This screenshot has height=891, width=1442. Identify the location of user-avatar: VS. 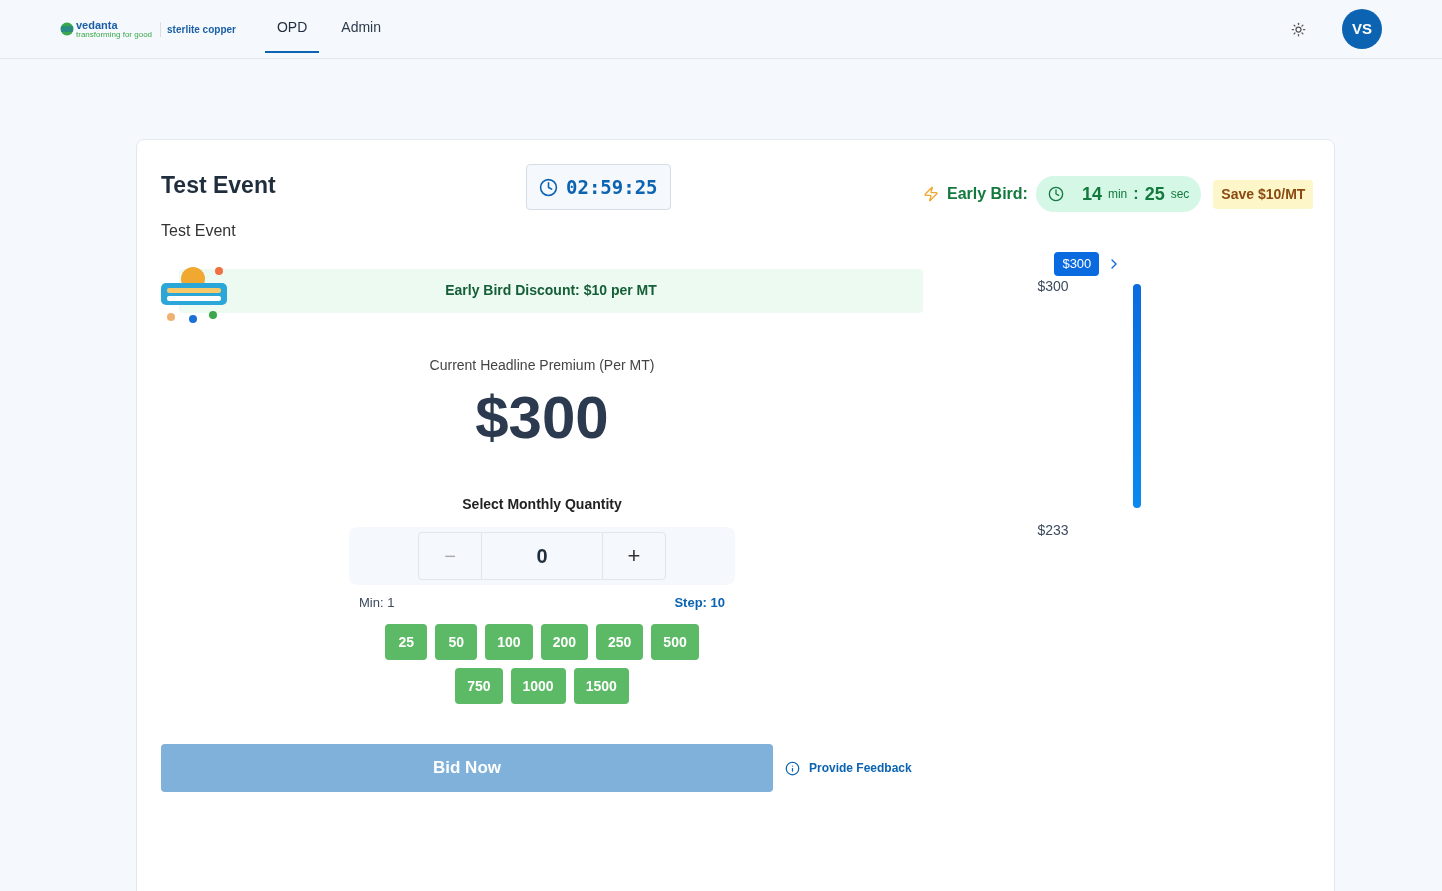
(1362, 29).